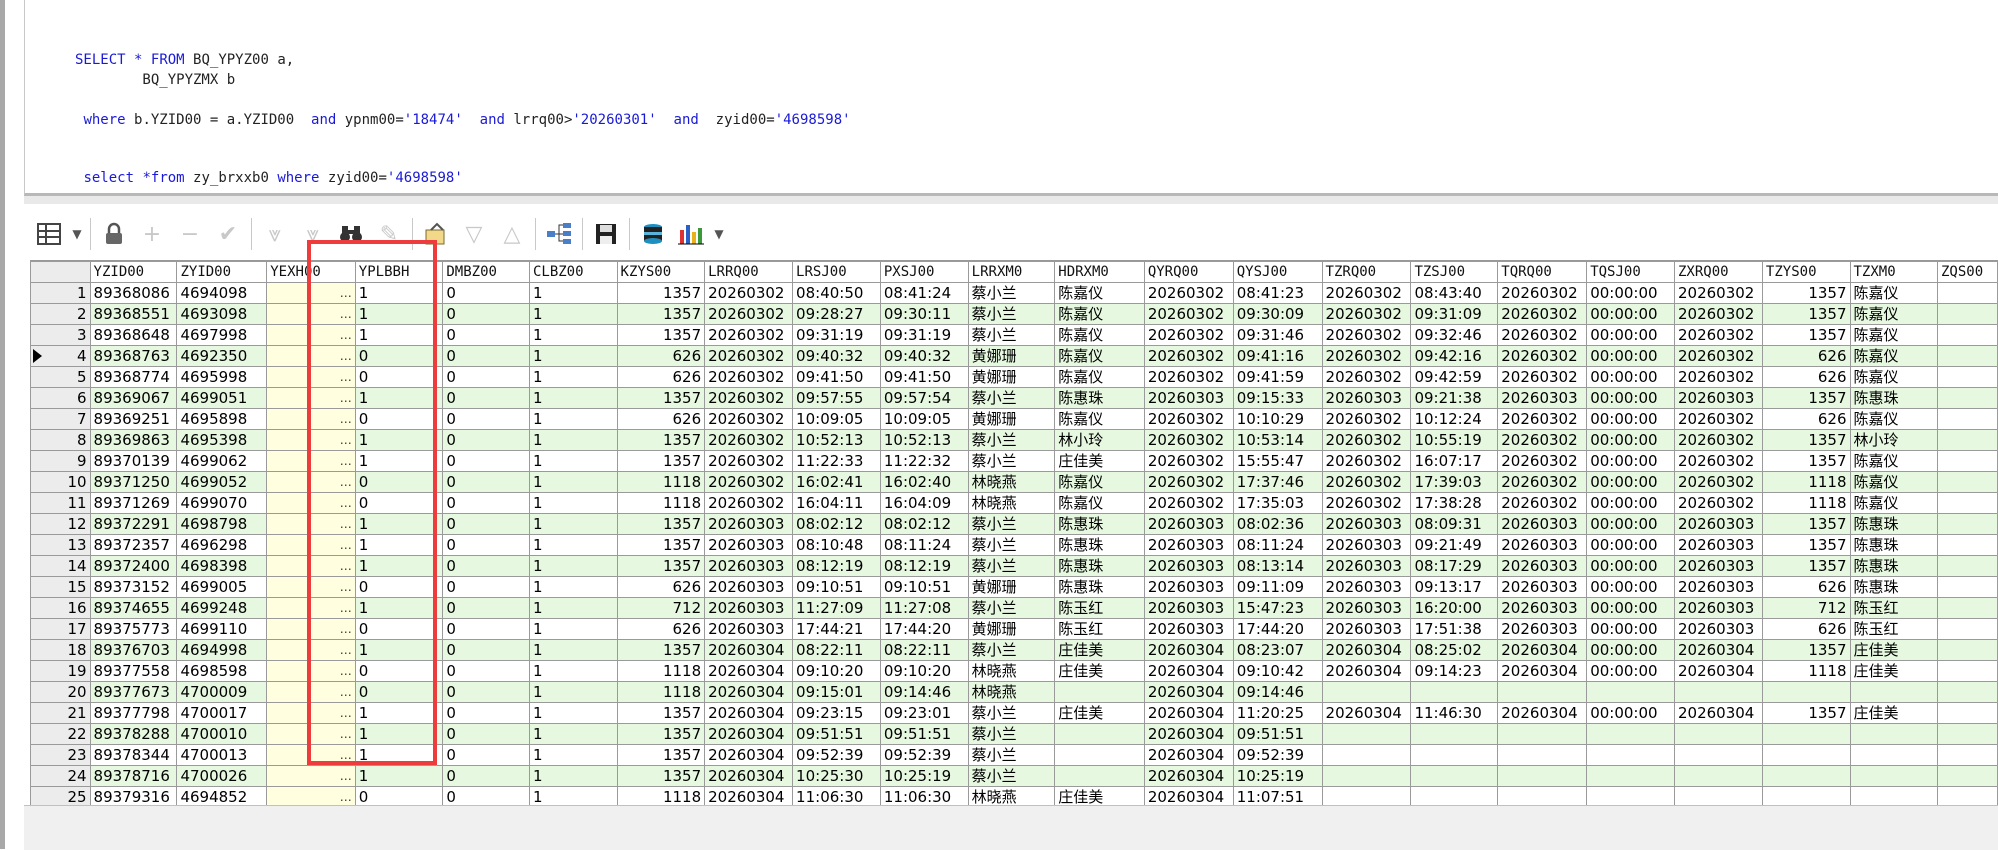 The height and width of the screenshot is (850, 1998). Describe the element at coordinates (60, 356) in the screenshot. I see `row-number: 4` at that location.